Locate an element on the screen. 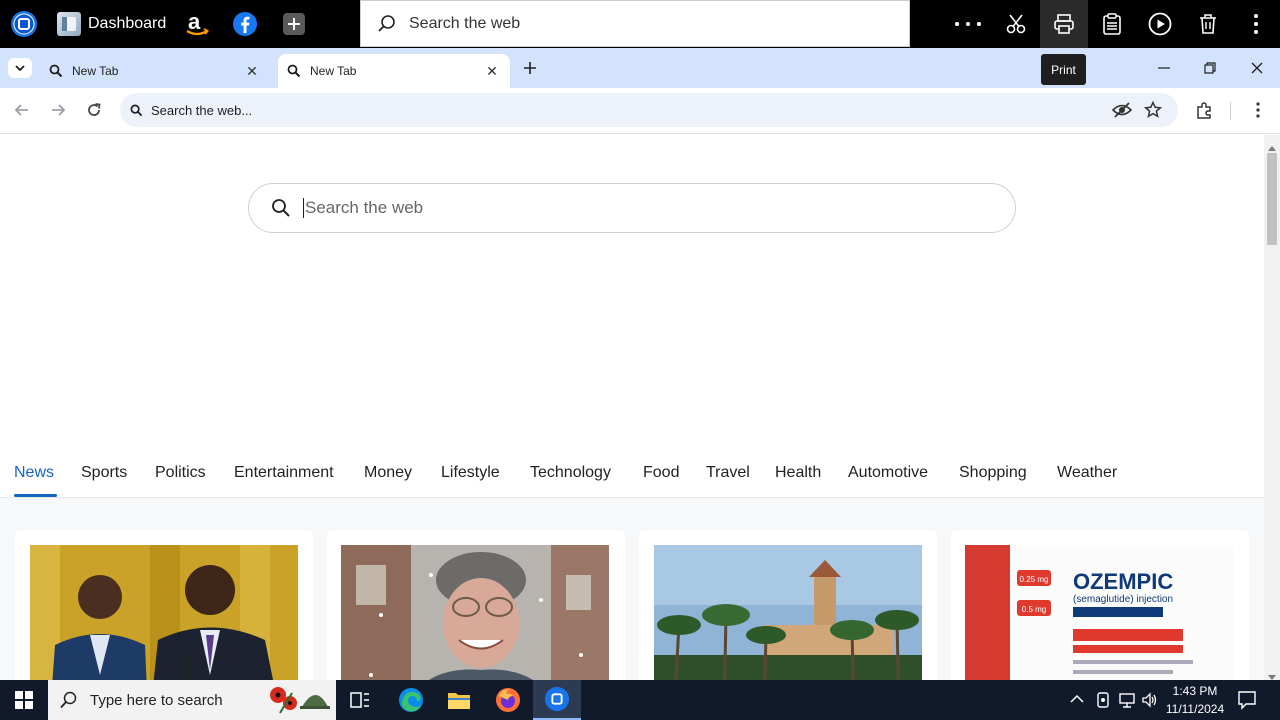 Image resolution: width=1280 pixels, height=720 pixels. add-shortcut-icon is located at coordinates (294, 24).